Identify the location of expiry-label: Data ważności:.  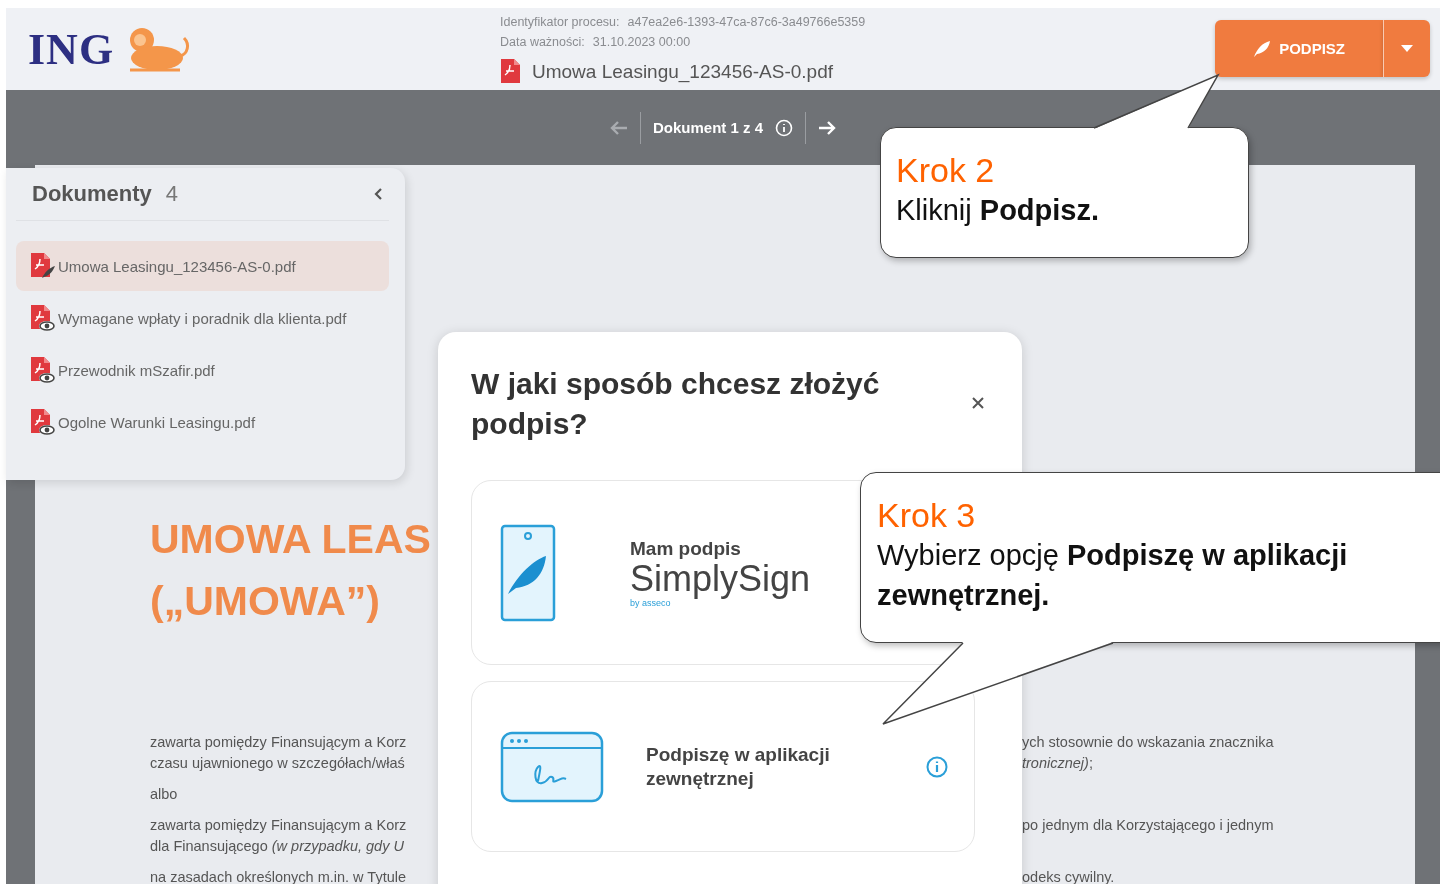
(542, 42).